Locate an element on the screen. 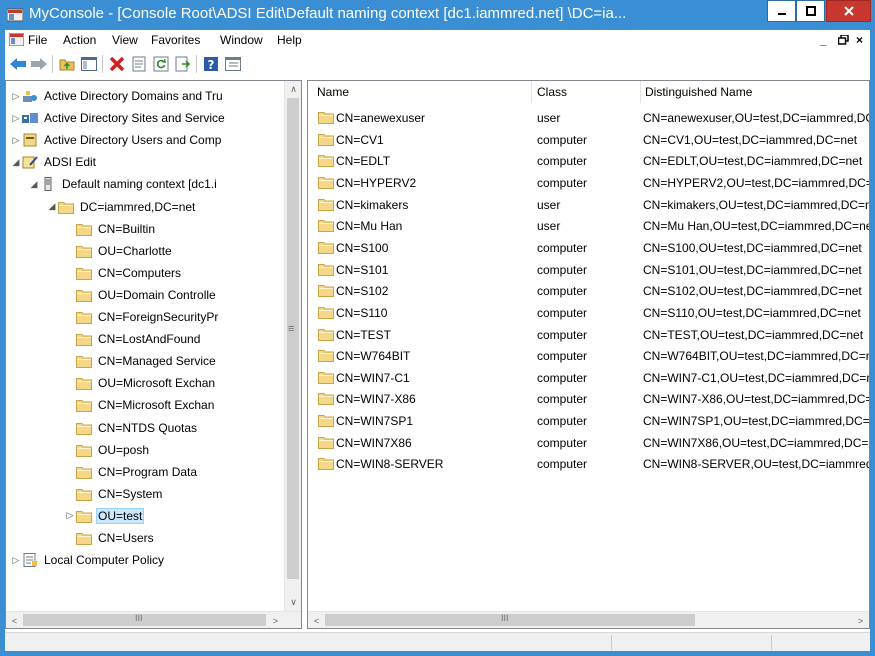  tree-vertical-scroll-thumb: ≡ is located at coordinates (293, 338).